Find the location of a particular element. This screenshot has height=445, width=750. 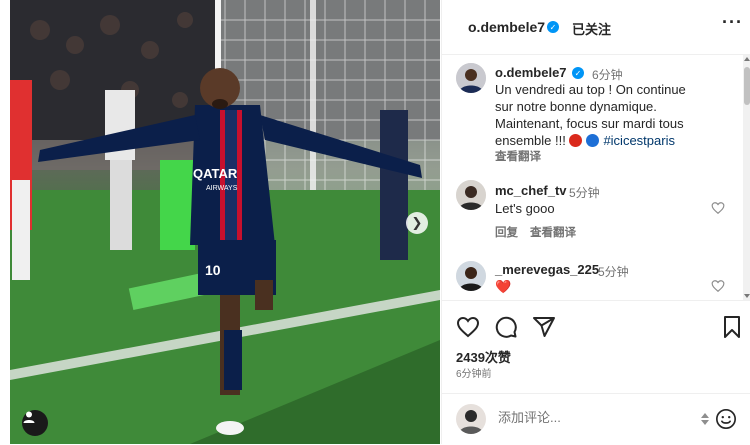

more-options-button: ··· is located at coordinates (732, 22).